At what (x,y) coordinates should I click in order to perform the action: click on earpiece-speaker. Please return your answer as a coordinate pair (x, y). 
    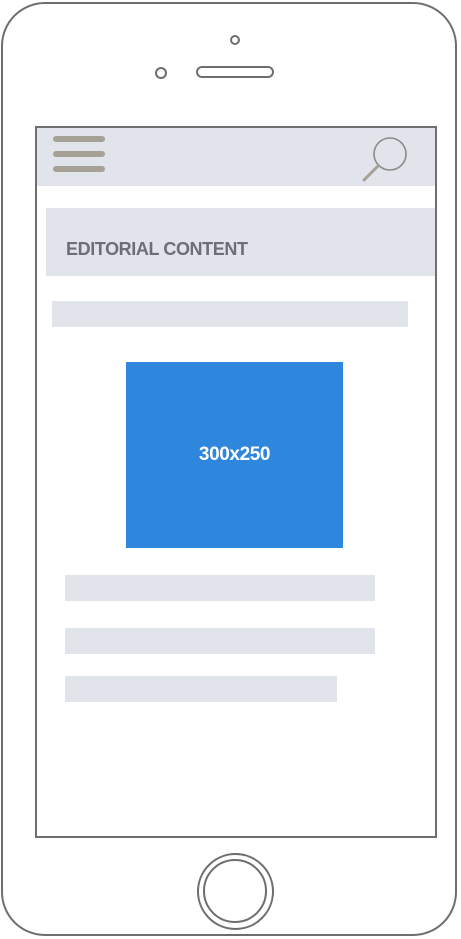
    Looking at the image, I should click on (235, 72).